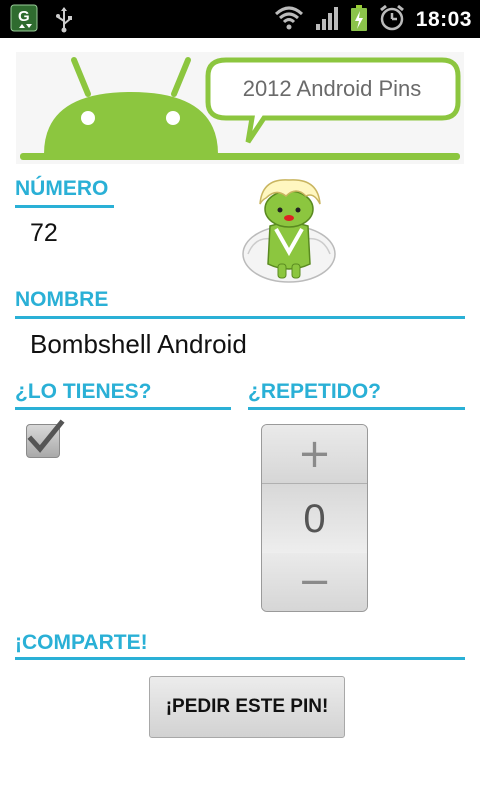 The image size is (480, 800). What do you see at coordinates (315, 391) in the screenshot?
I see `repetido-label: ¿REPETIDO?` at bounding box center [315, 391].